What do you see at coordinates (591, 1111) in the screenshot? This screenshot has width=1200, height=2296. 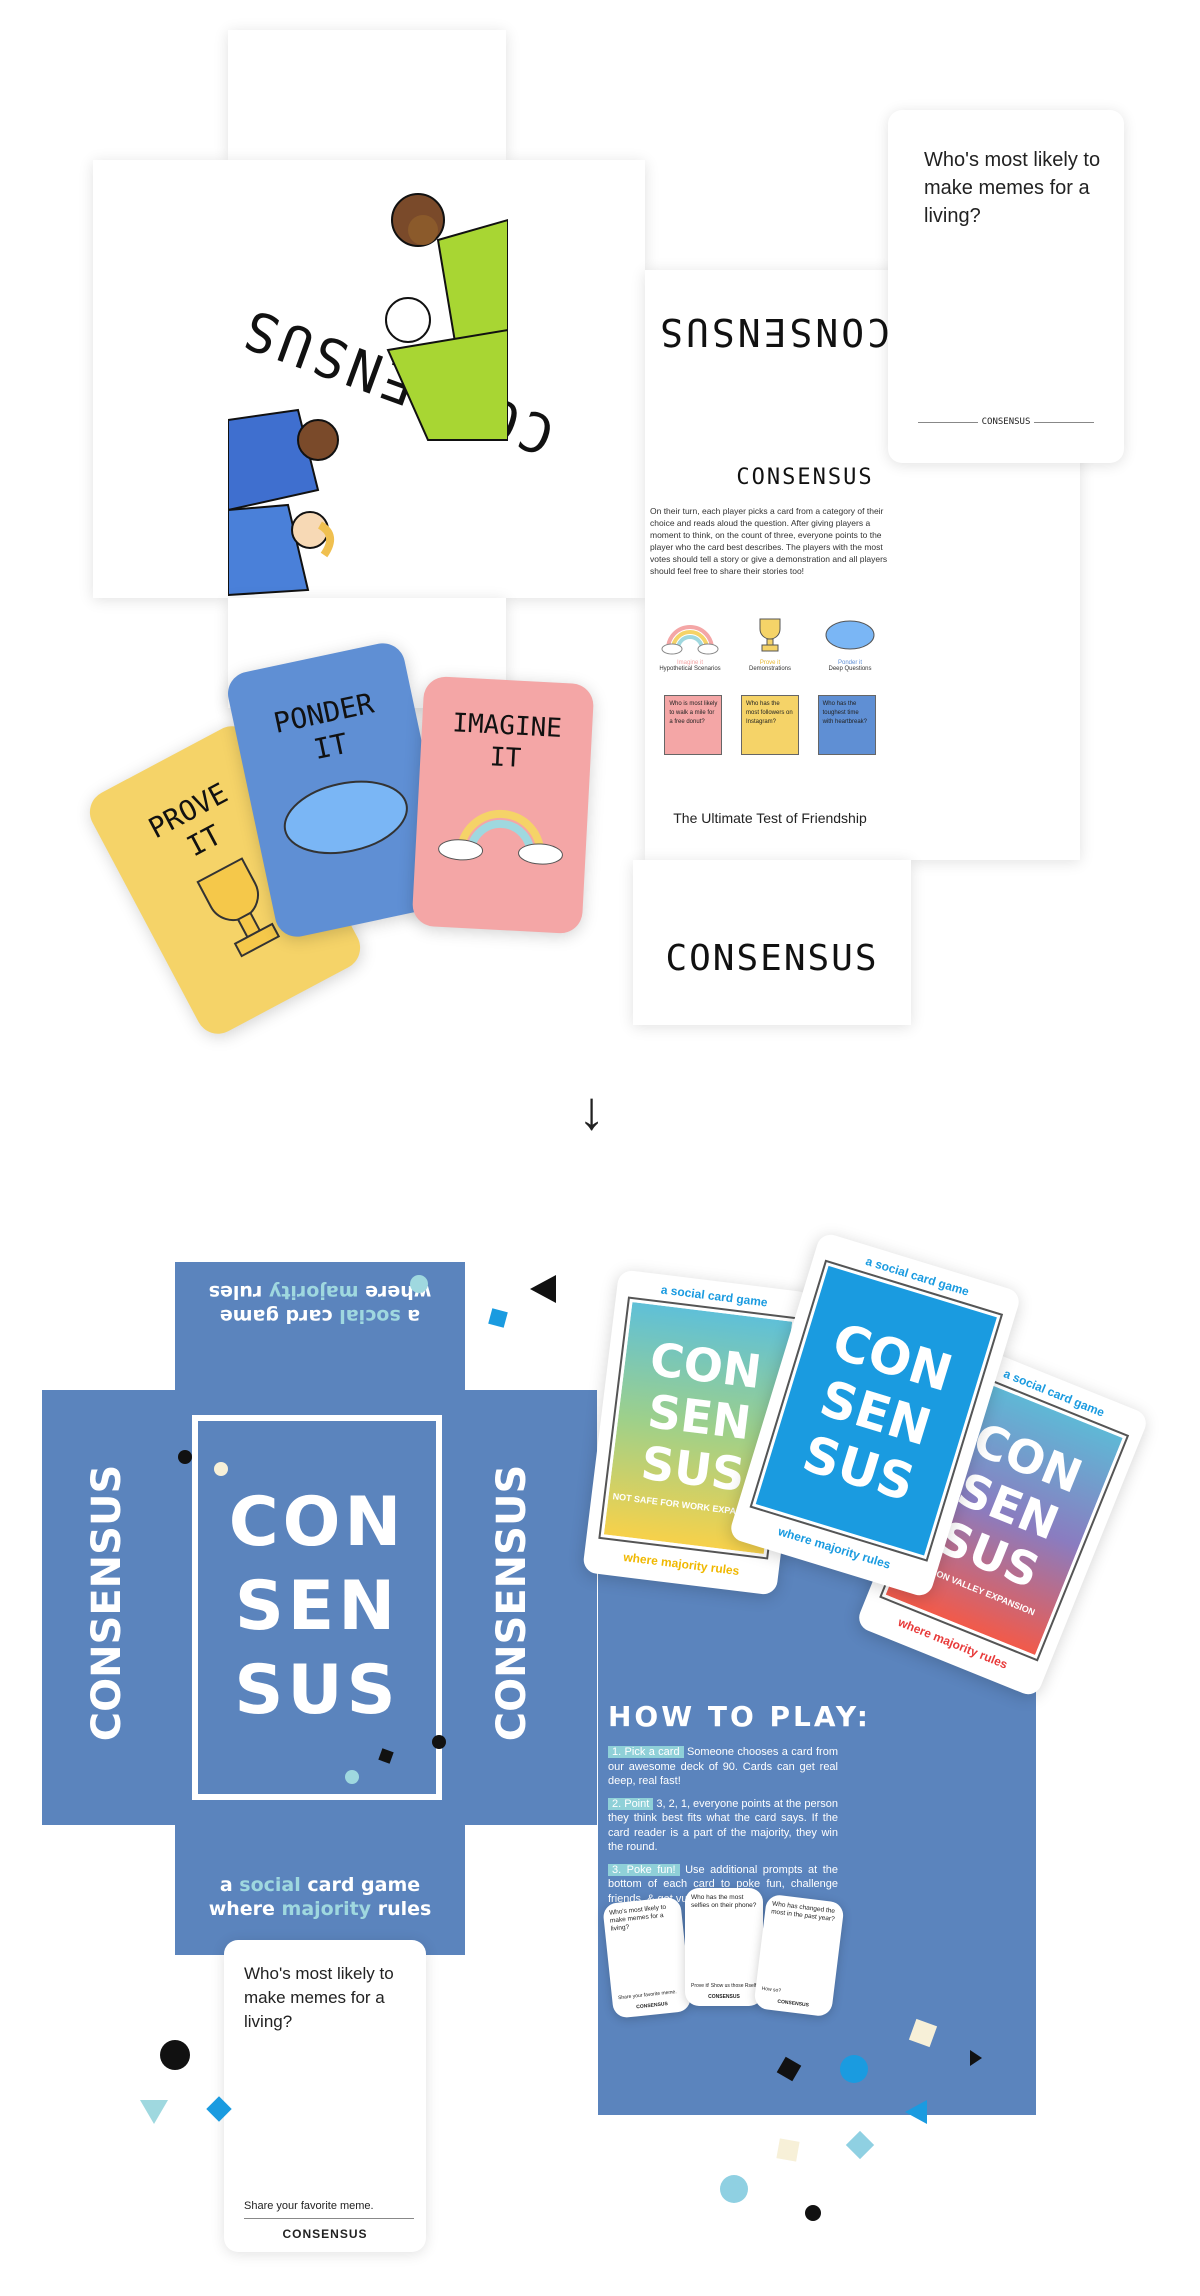 I see `down-arrow-icon: ↓` at bounding box center [591, 1111].